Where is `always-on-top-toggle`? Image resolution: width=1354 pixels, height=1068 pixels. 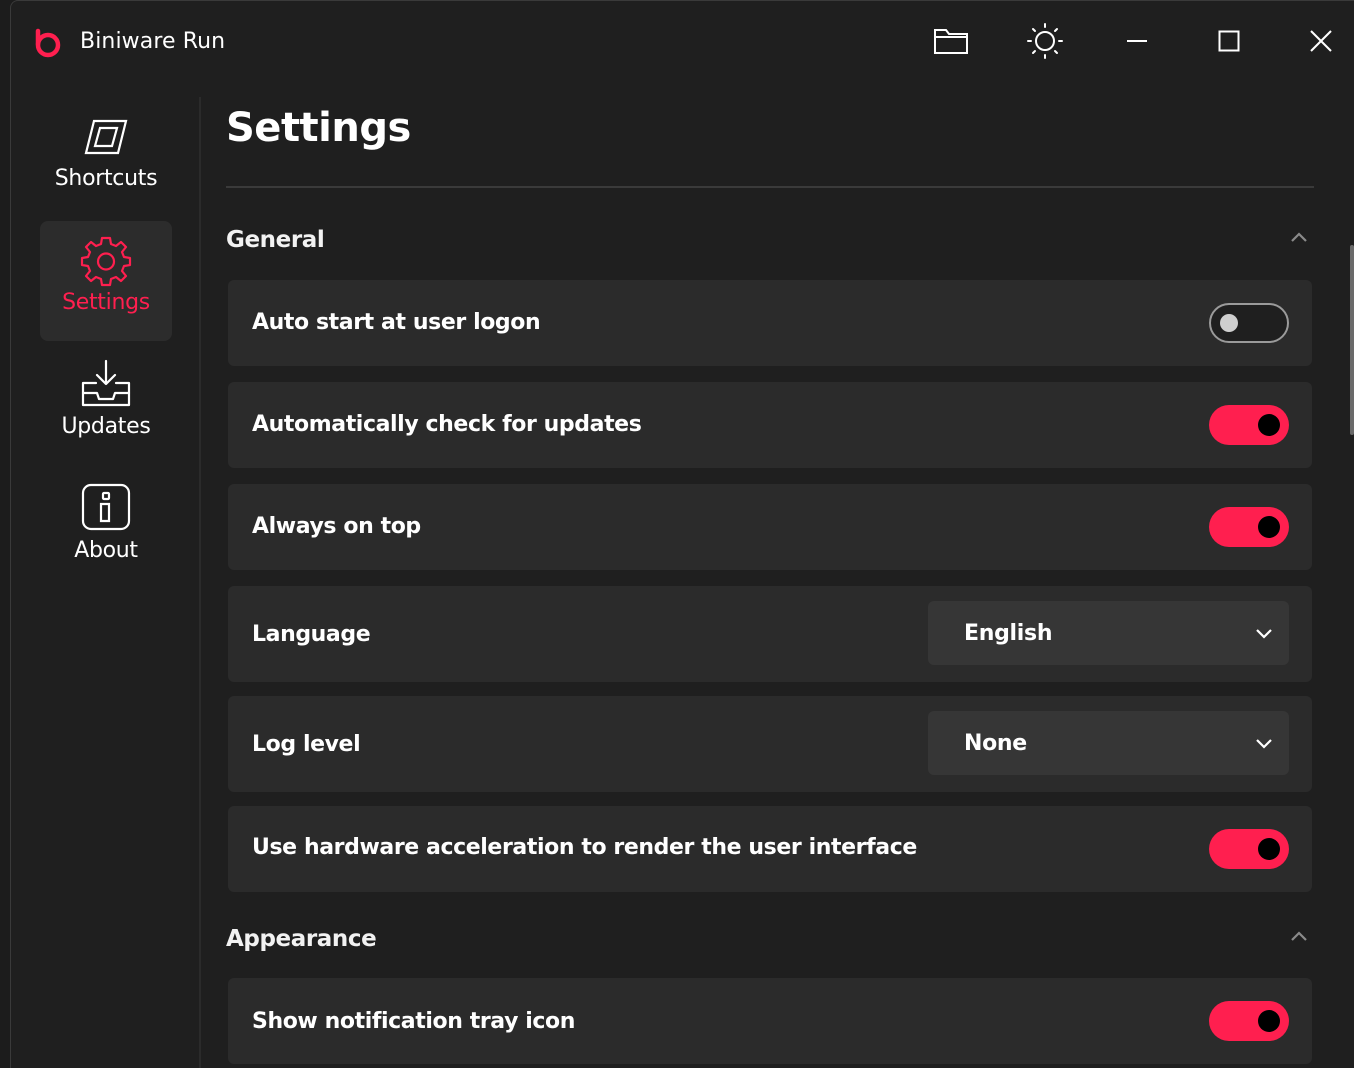 always-on-top-toggle is located at coordinates (1249, 527).